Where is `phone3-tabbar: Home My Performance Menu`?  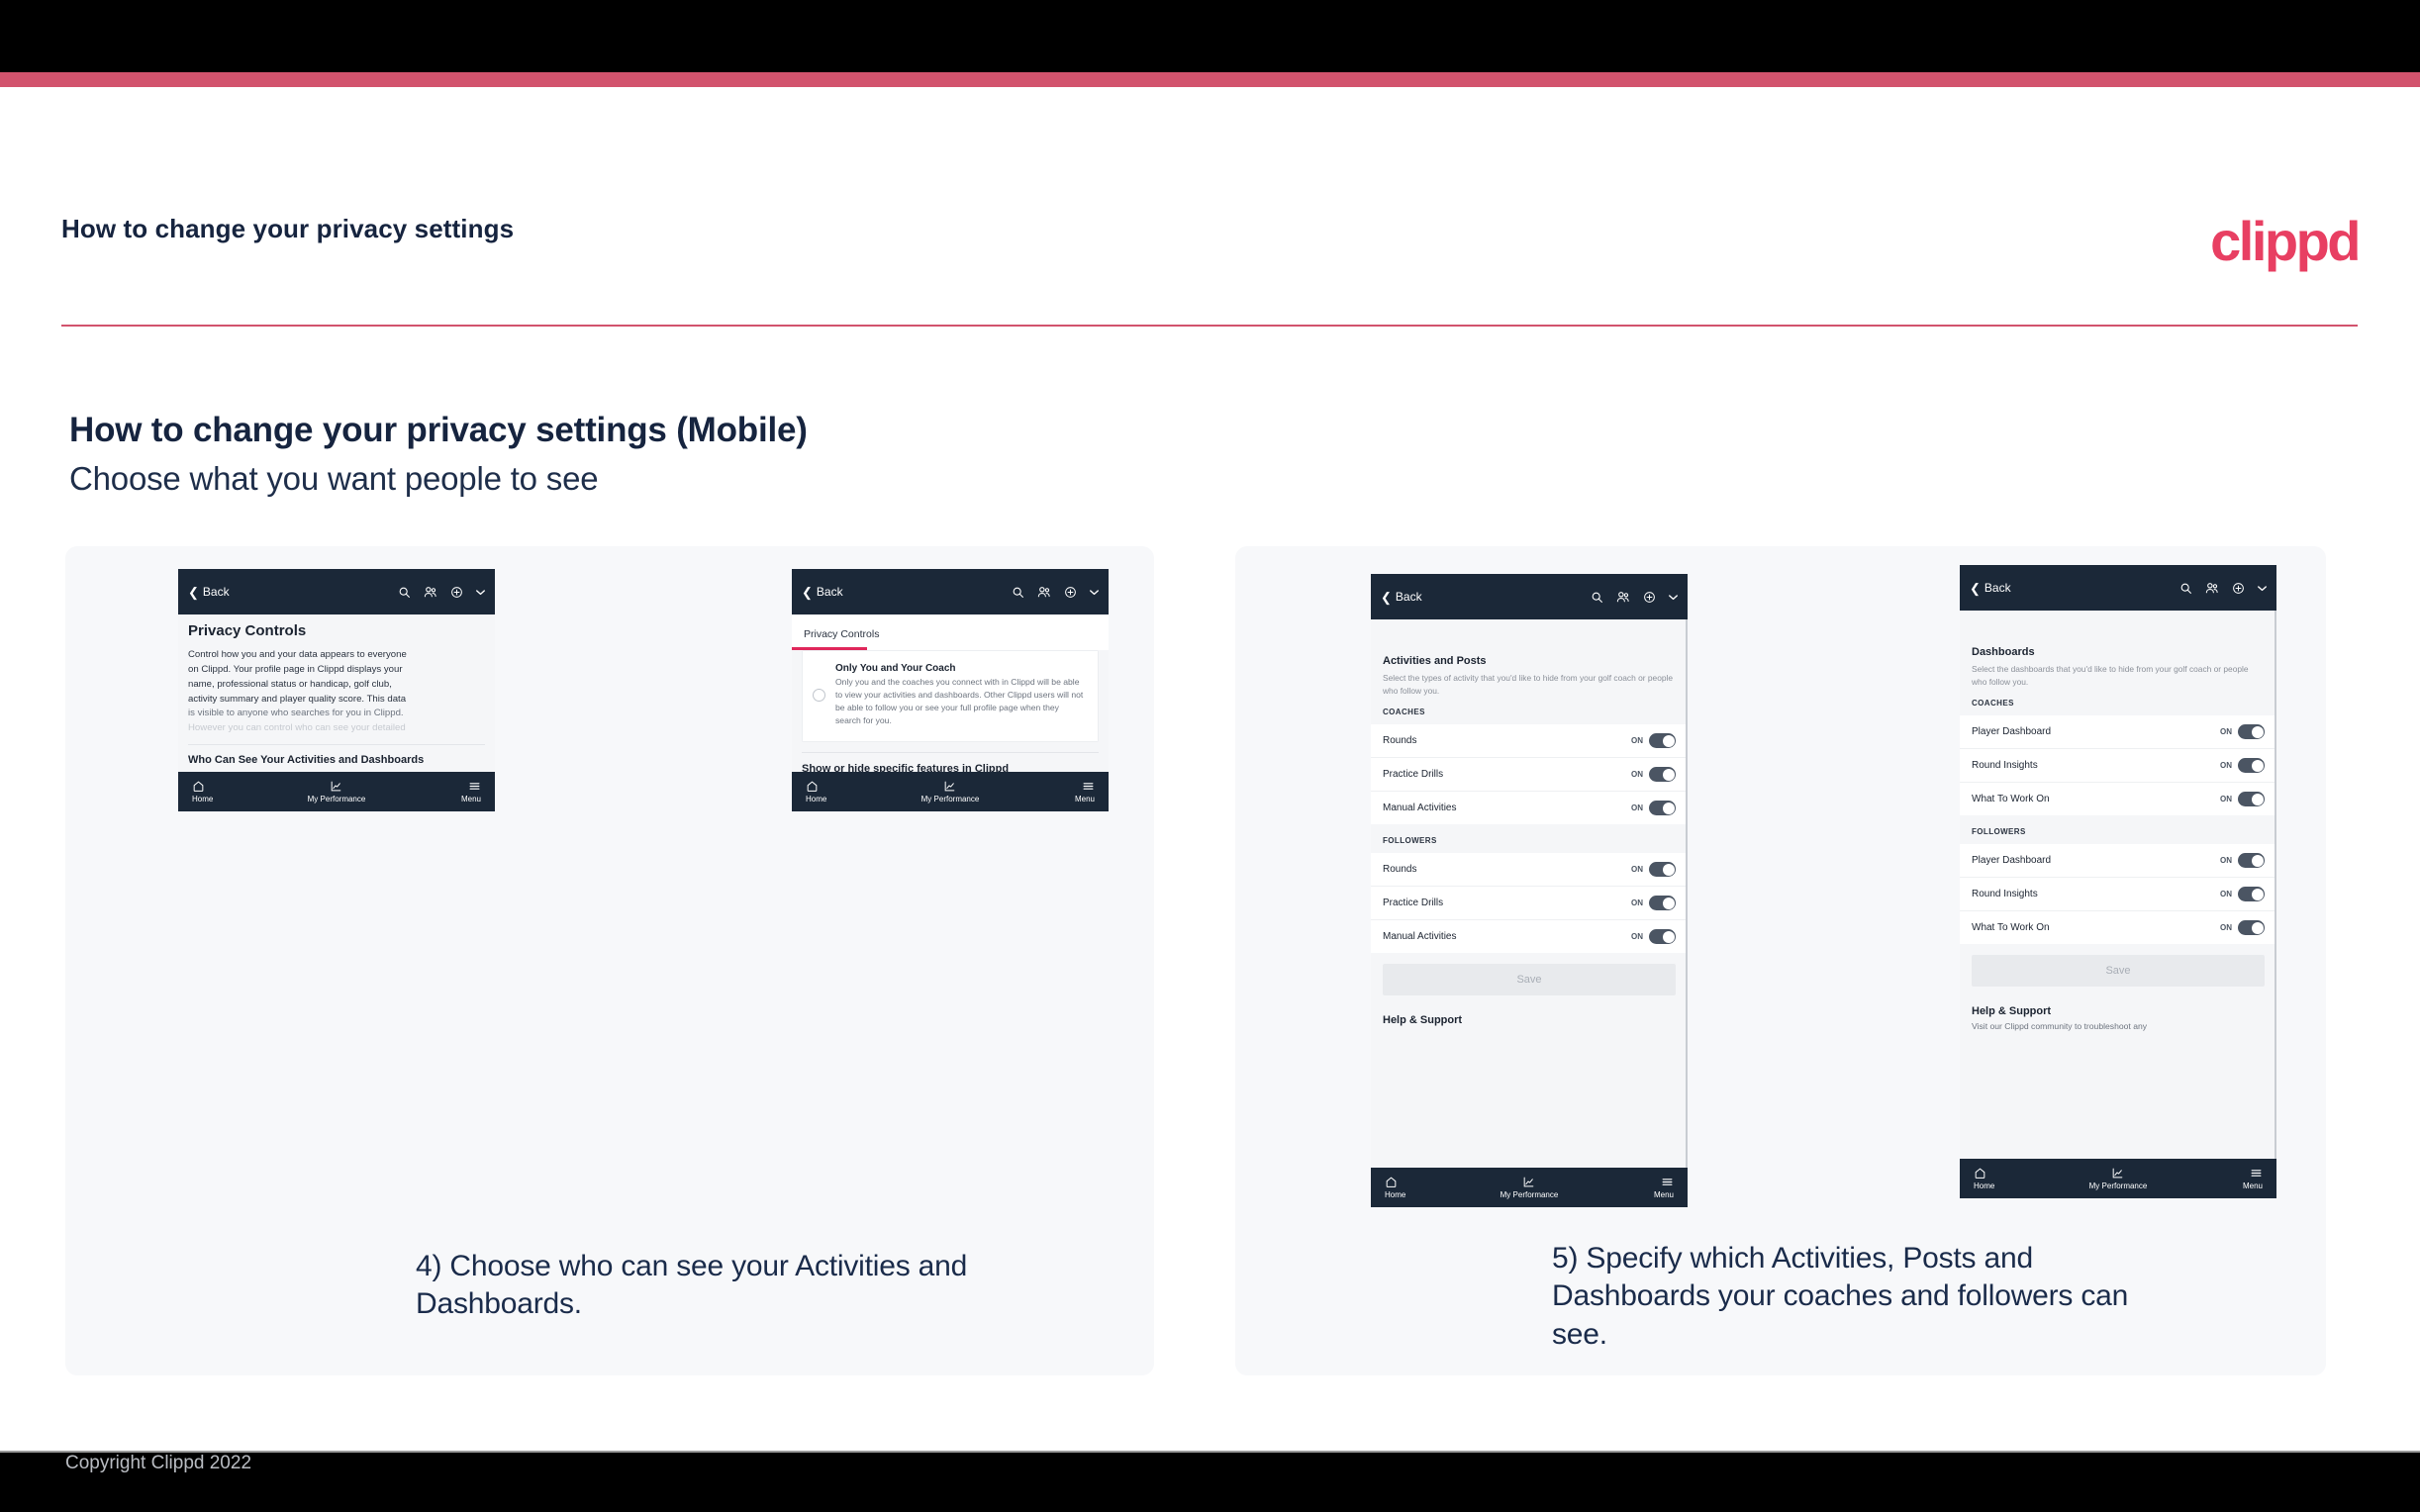 phone3-tabbar: Home My Performance Menu is located at coordinates (1529, 1188).